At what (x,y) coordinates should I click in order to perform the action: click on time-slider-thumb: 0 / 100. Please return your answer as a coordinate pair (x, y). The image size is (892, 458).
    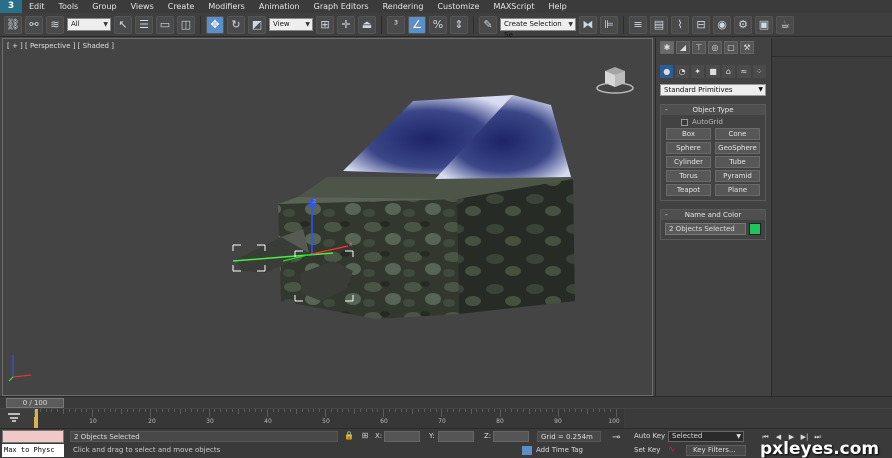
    Looking at the image, I should click on (35, 403).